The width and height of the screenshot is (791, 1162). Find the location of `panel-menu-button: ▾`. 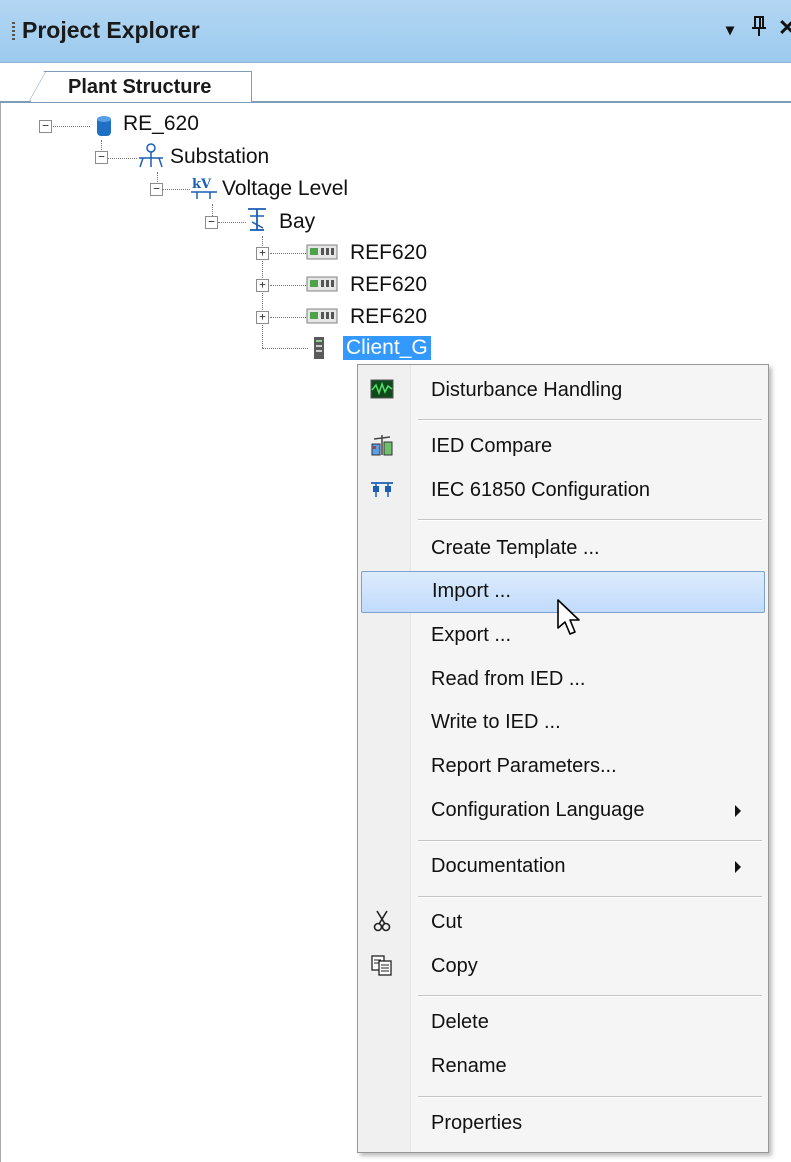

panel-menu-button: ▾ is located at coordinates (730, 31).